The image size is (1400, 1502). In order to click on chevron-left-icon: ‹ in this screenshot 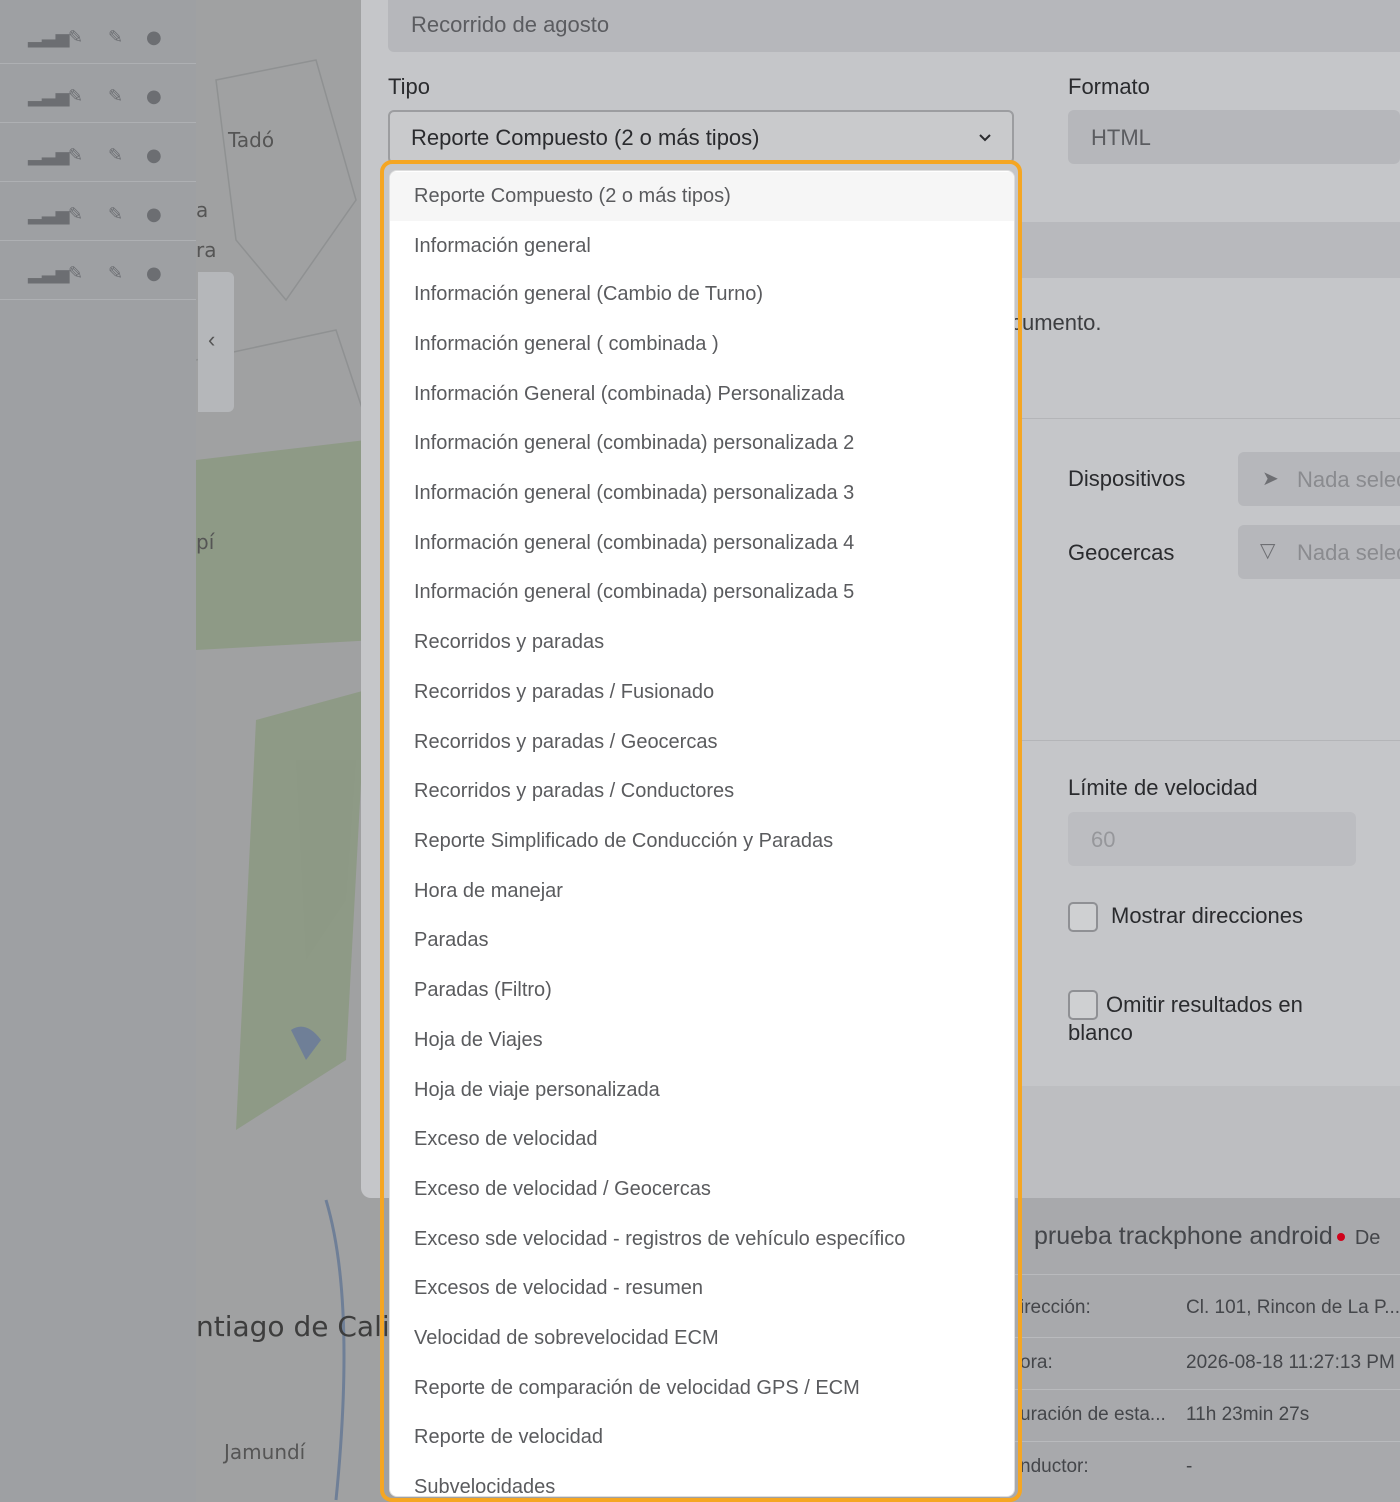, I will do `click(212, 339)`.